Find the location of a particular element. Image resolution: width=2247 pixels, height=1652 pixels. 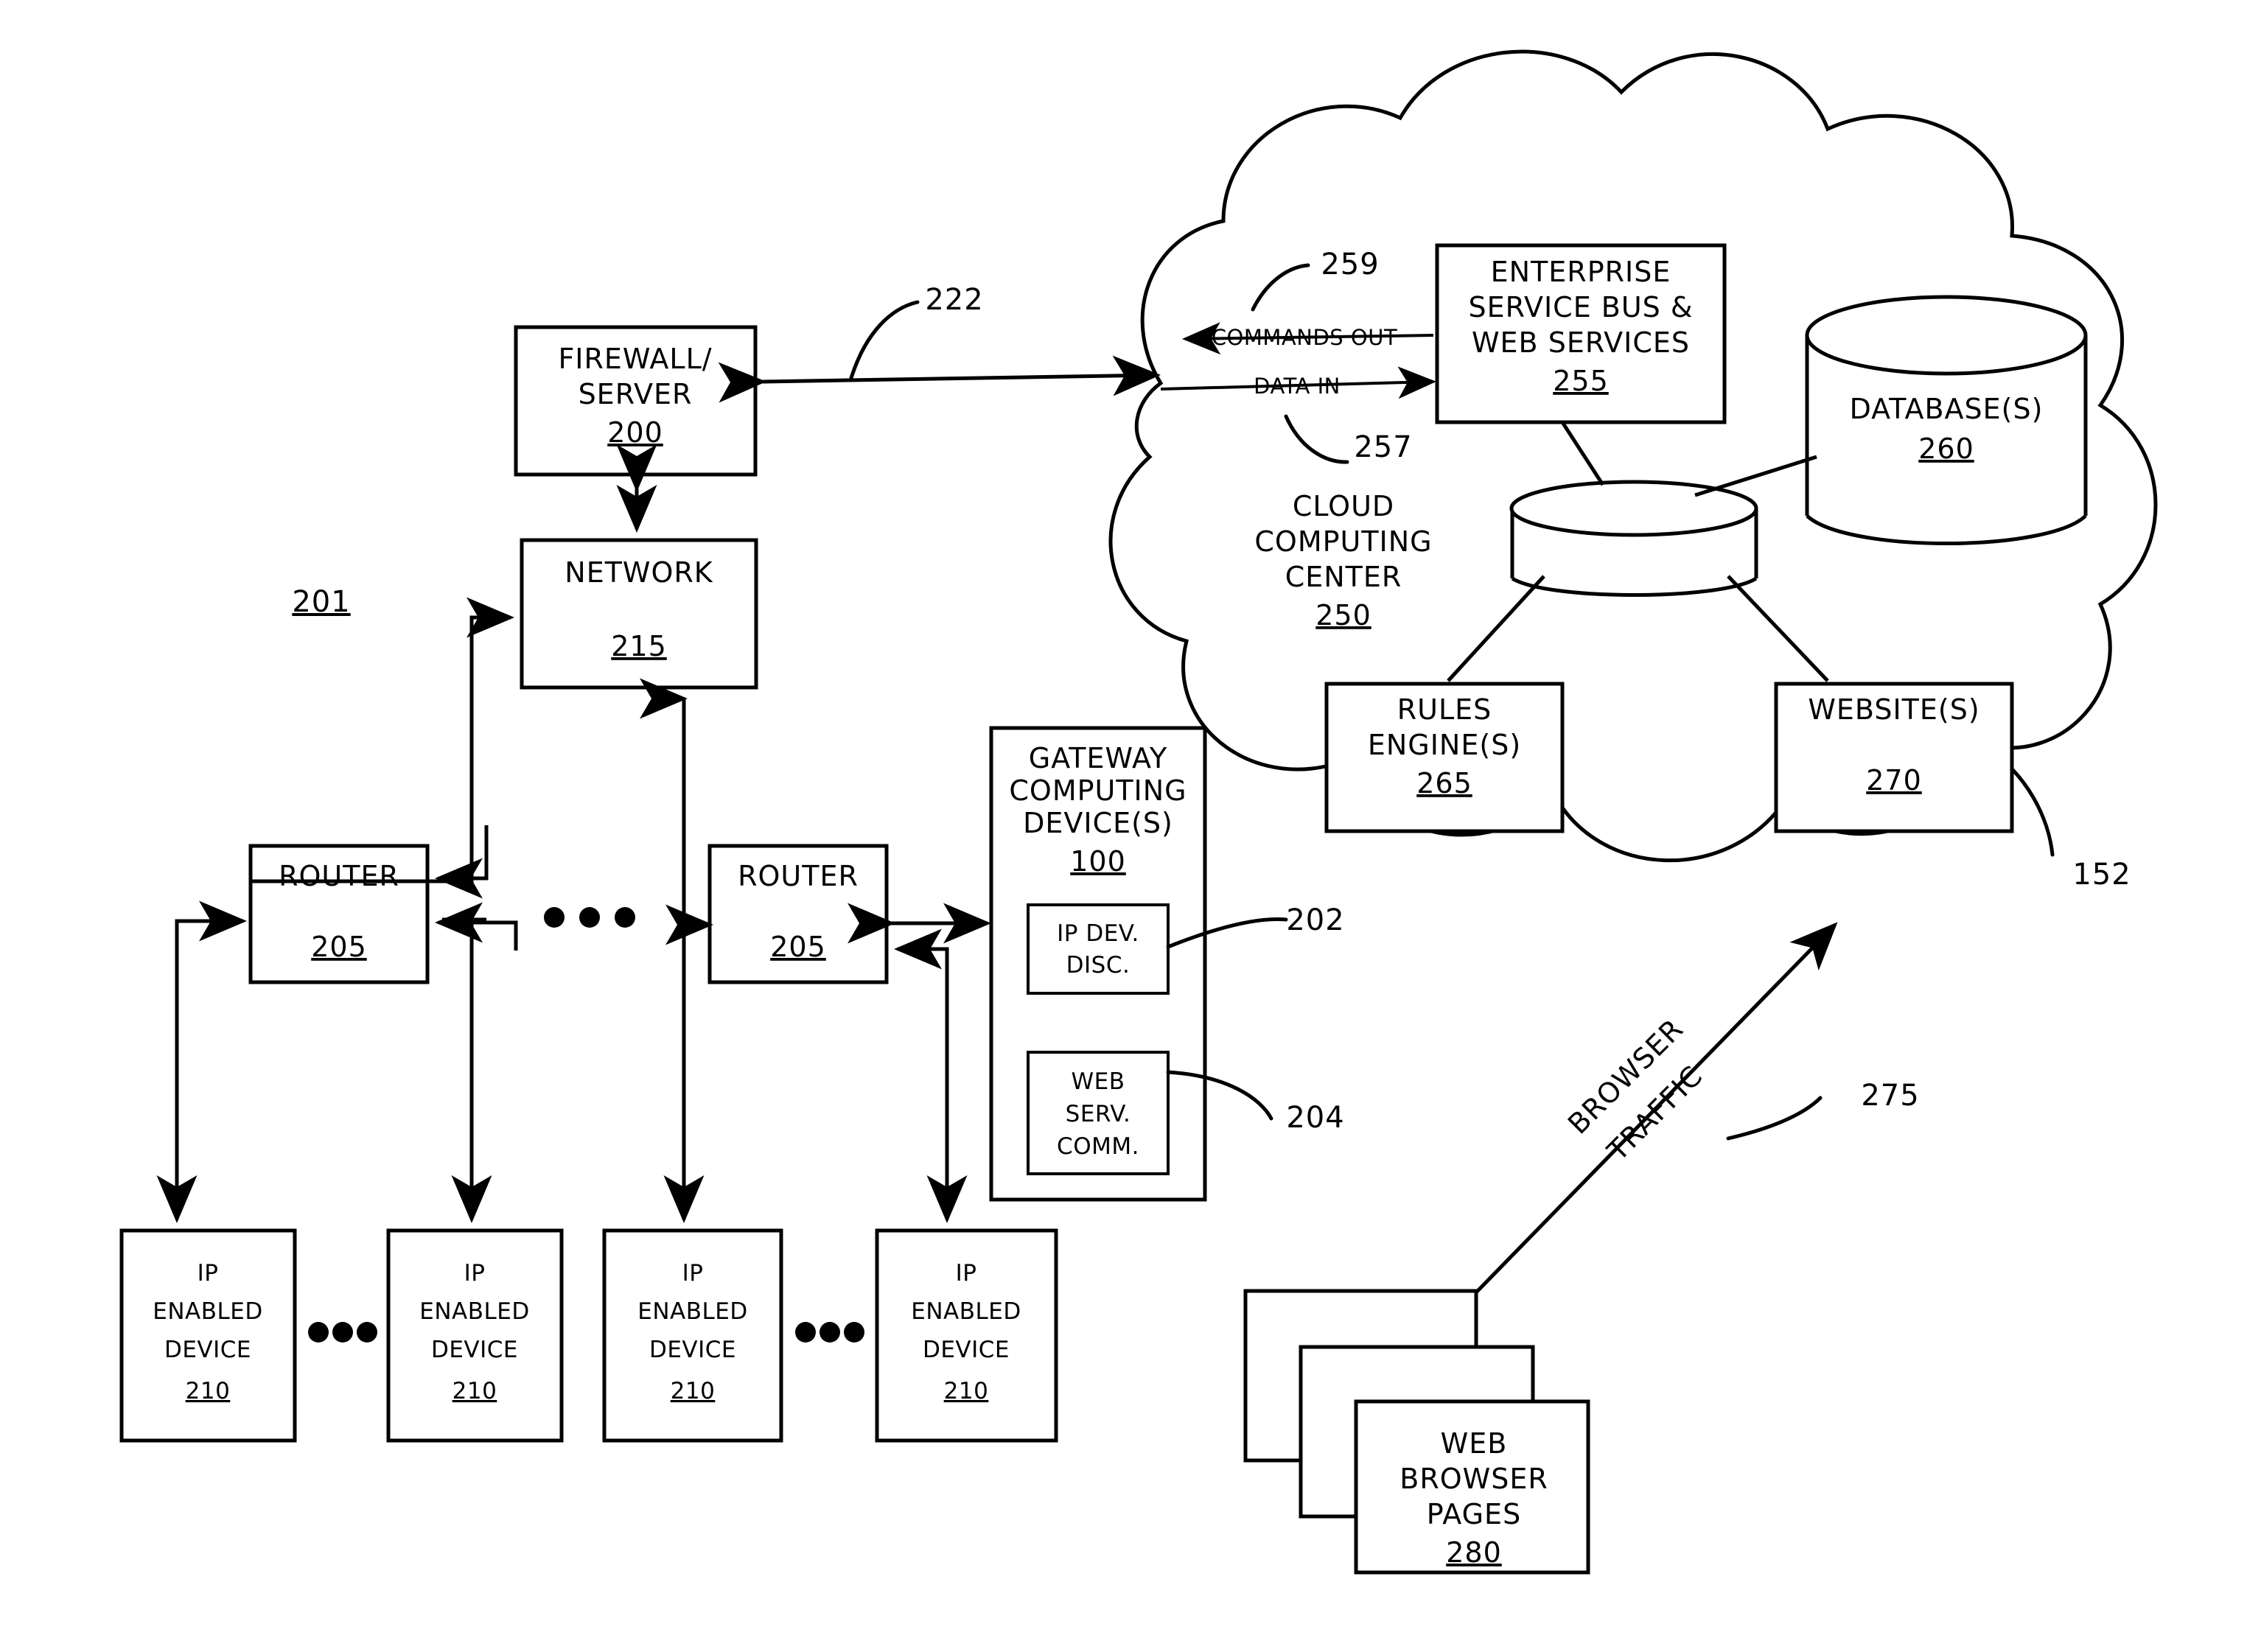

ip-device-1-ref: 210 is located at coordinates (208, 1391).